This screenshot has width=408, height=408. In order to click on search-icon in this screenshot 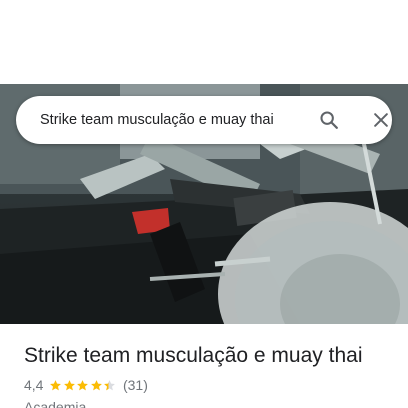, I will do `click(329, 120)`.